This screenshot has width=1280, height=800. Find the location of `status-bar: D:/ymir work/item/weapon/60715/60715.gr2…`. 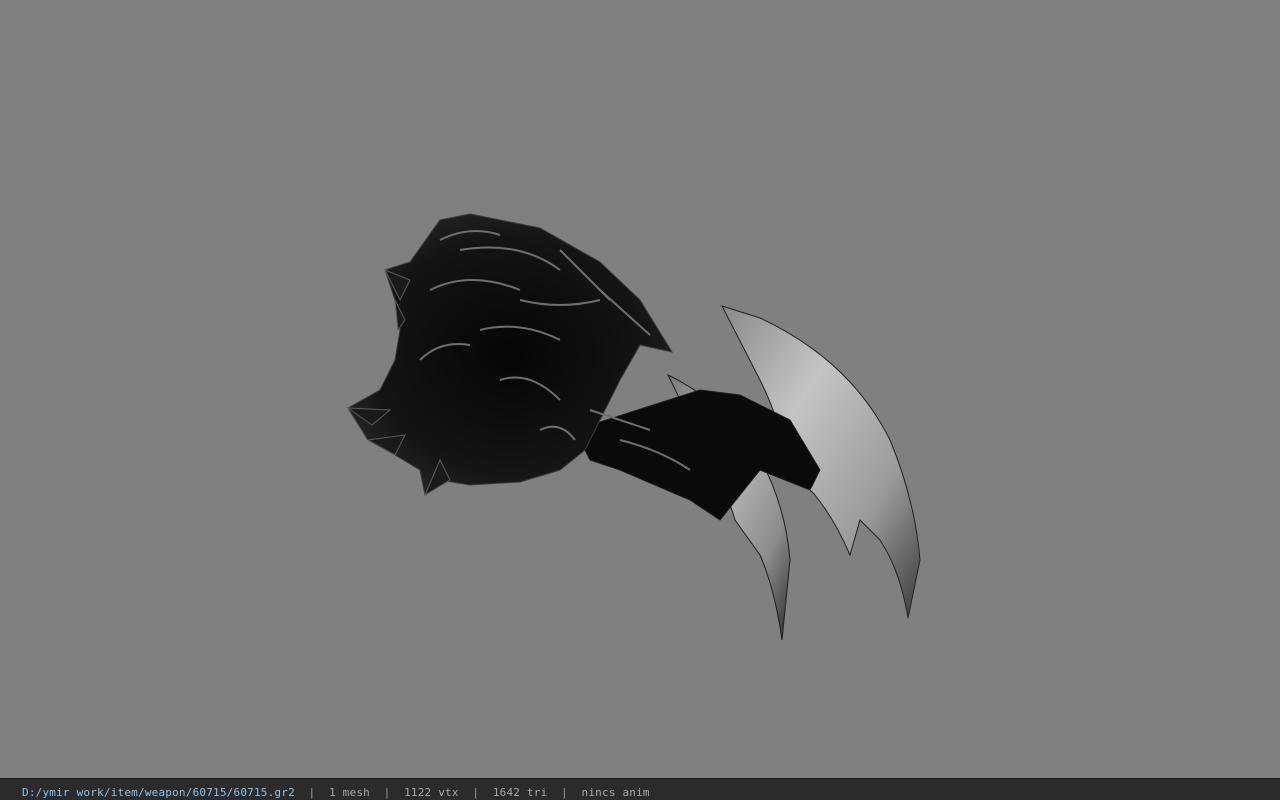

status-bar: D:/ymir work/item/weapon/60715/60715.gr2… is located at coordinates (640, 789).